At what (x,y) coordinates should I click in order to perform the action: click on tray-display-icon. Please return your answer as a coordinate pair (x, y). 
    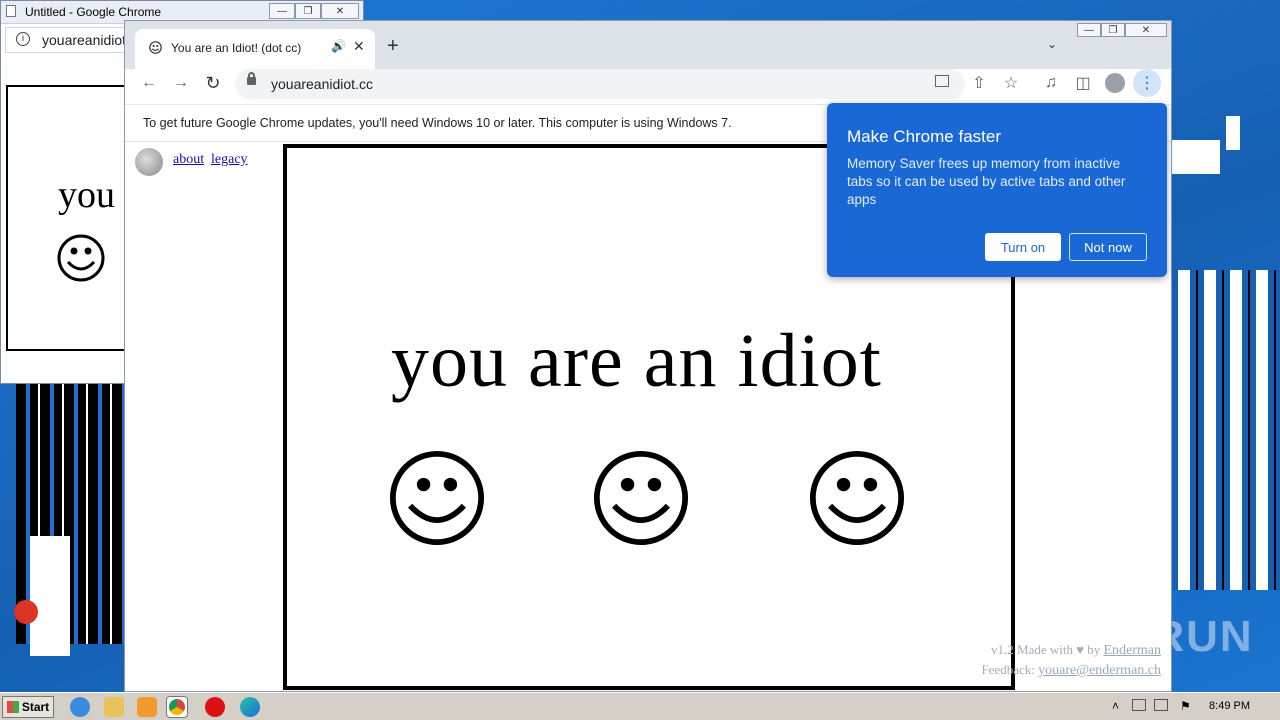
    Looking at the image, I should click on (1161, 705).